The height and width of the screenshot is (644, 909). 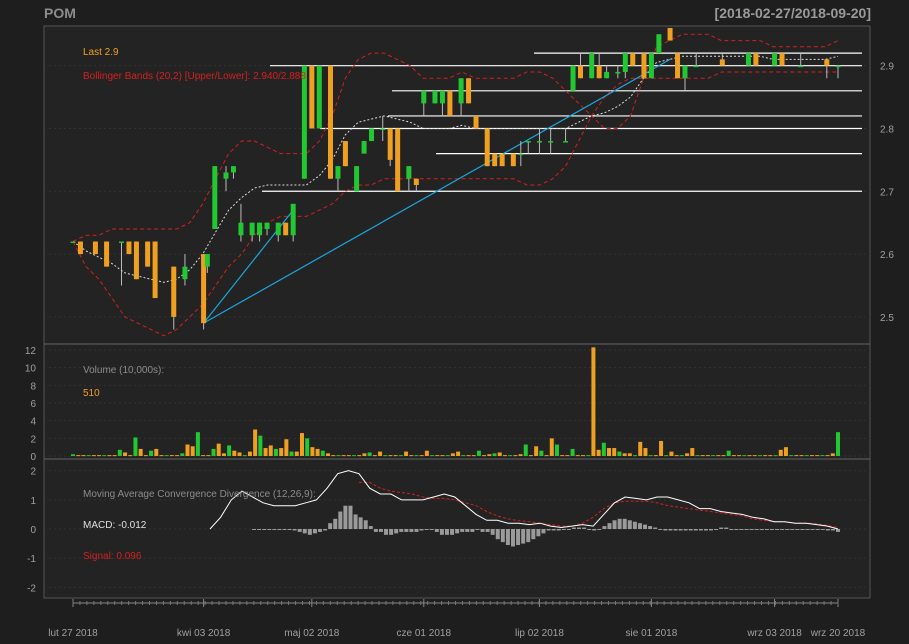 I want to click on volume-tick-label: 10, so click(x=31, y=369).